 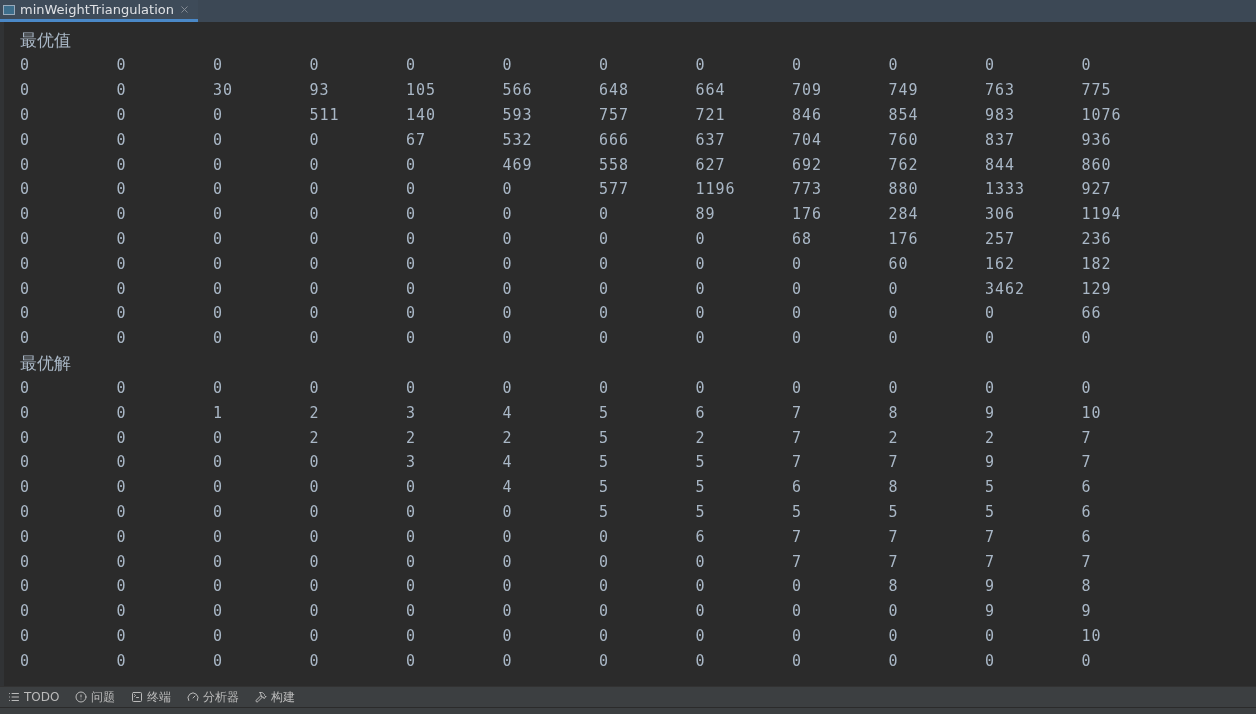 What do you see at coordinates (1000, 164) in the screenshot?
I see `matrix-value: 844` at bounding box center [1000, 164].